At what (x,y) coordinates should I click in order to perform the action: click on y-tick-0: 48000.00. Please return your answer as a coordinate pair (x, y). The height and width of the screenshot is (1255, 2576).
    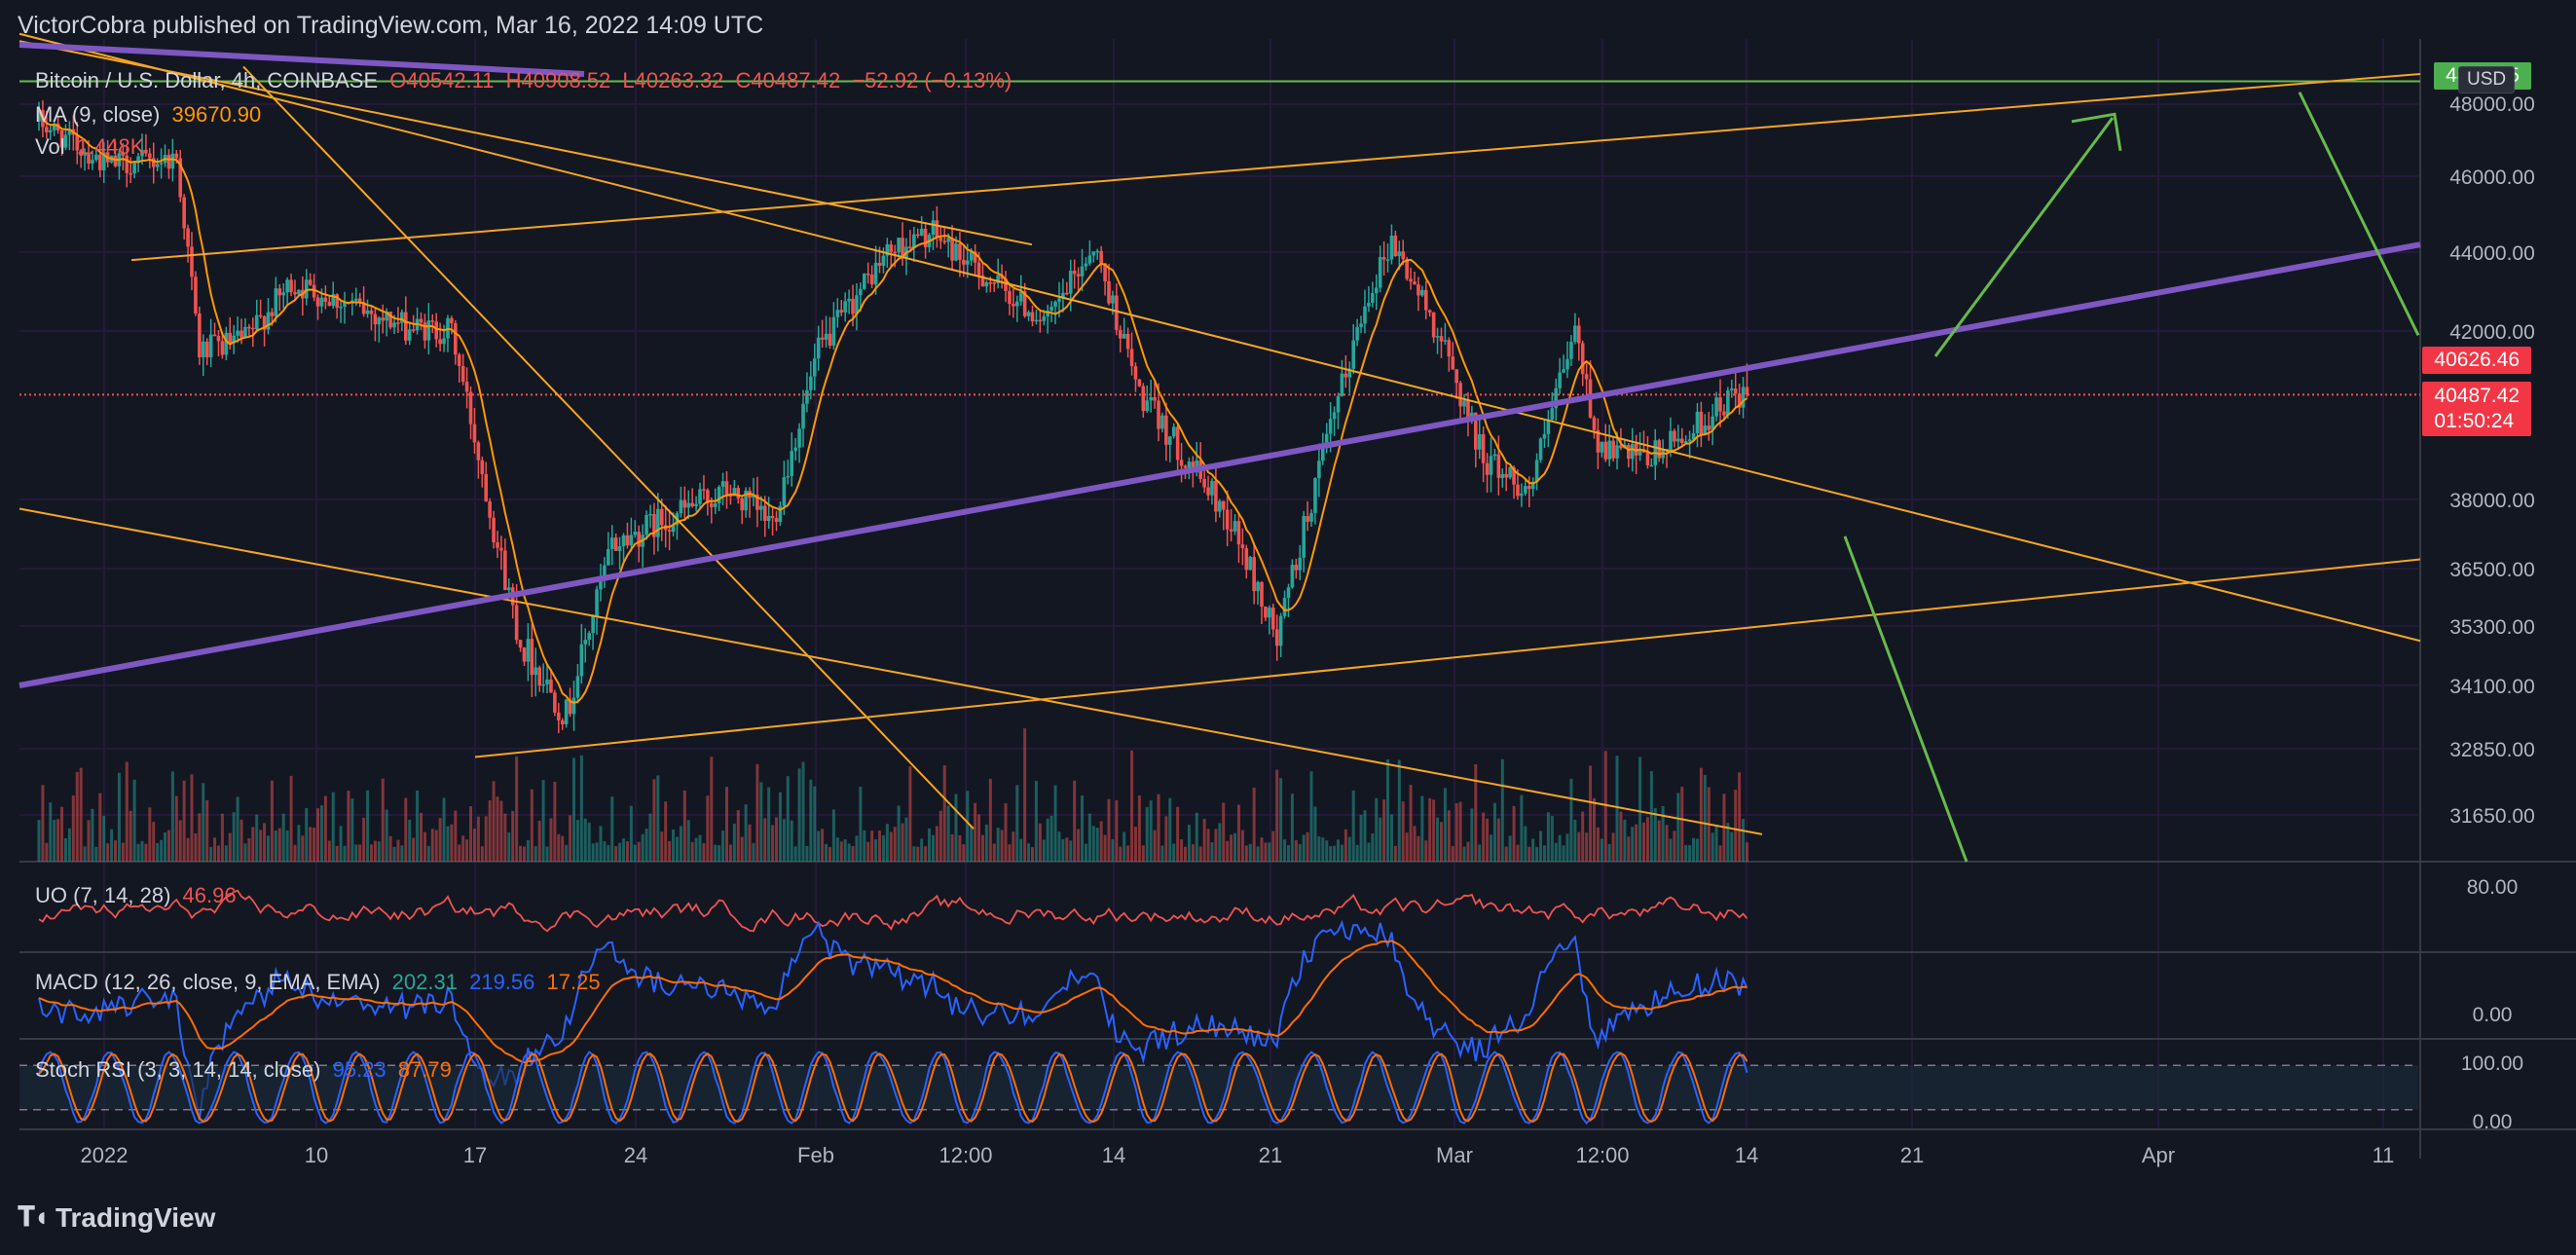
    Looking at the image, I should click on (2492, 105).